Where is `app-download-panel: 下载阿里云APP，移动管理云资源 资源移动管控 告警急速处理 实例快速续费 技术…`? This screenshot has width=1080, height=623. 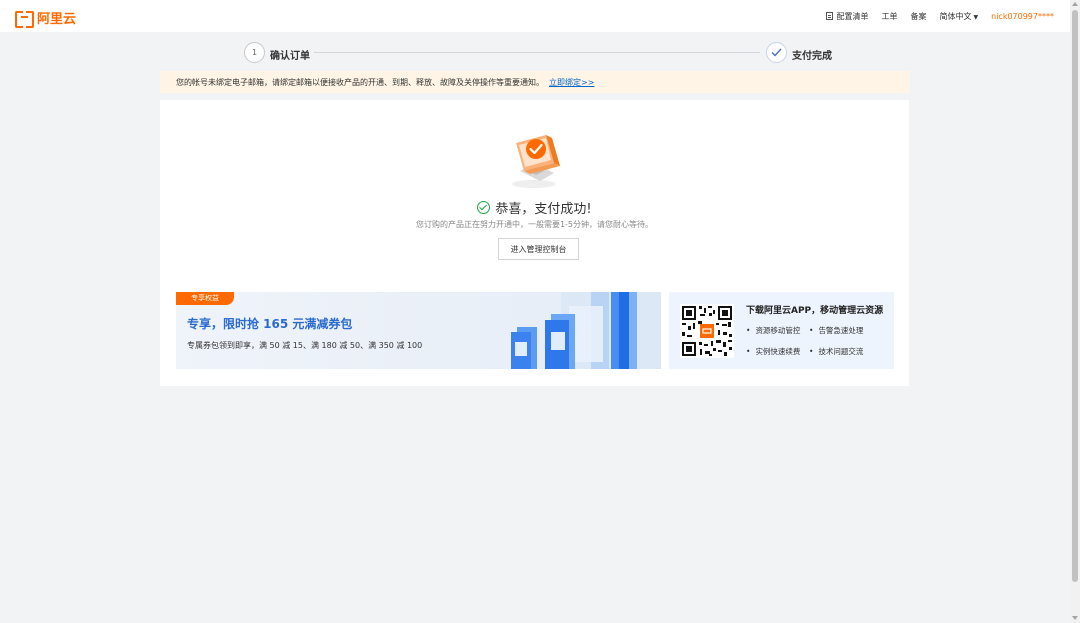
app-download-panel: 下载阿里云APP，移动管理云资源 资源移动管控 告警急速处理 实例快速续费 技术… is located at coordinates (781, 330).